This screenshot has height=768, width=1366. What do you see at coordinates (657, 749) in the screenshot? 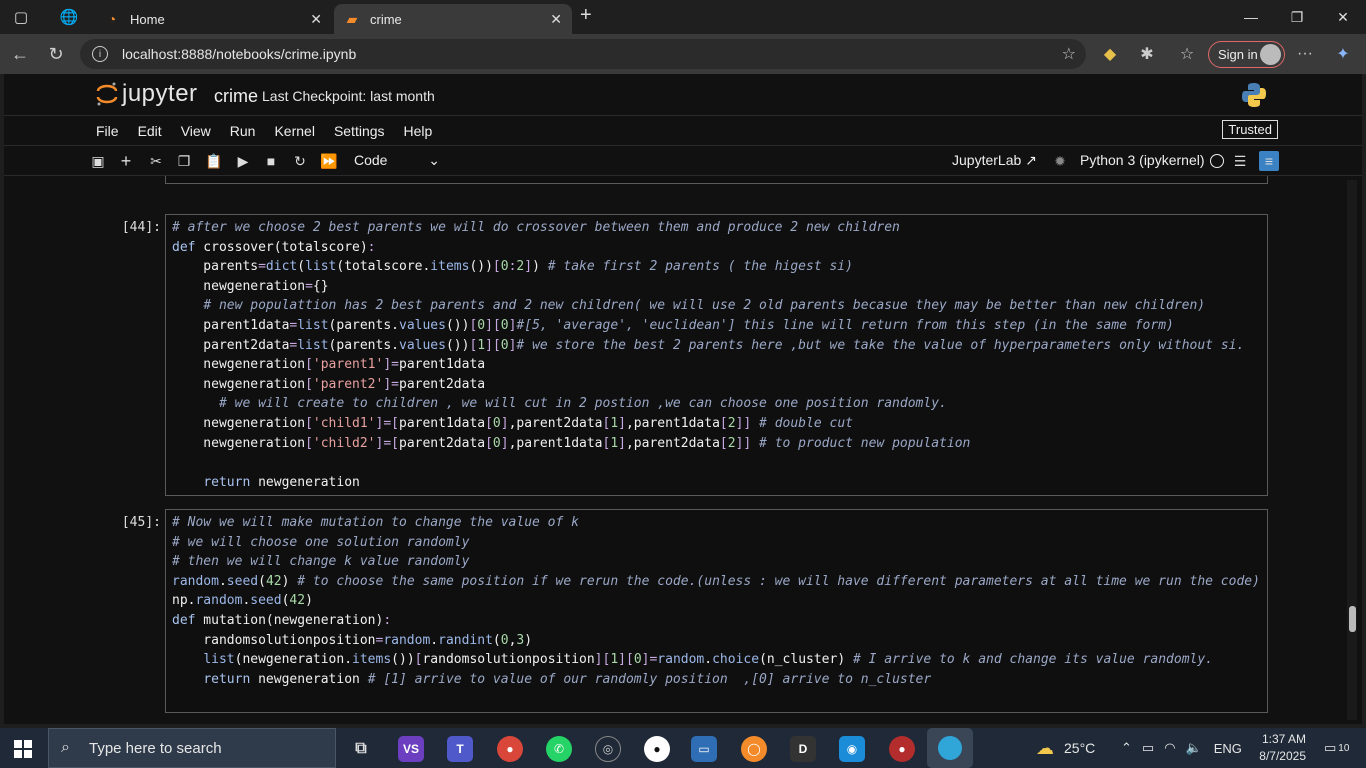
I see `github-icon: ●` at bounding box center [657, 749].